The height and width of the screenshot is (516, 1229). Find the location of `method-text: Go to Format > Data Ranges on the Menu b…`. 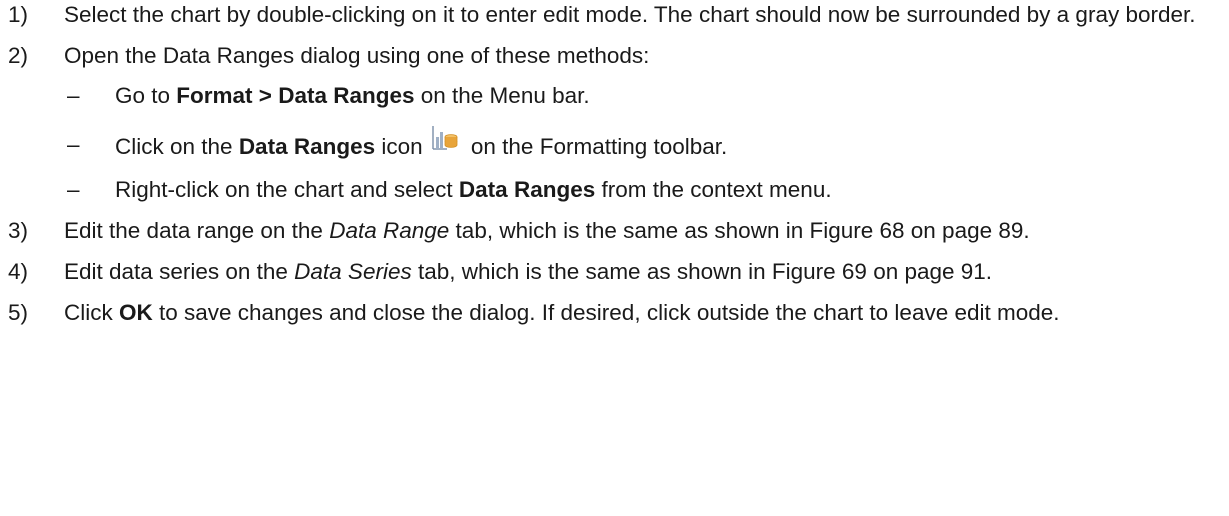

method-text: Go to Format > Data Ranges on the Menu b… is located at coordinates (352, 95).